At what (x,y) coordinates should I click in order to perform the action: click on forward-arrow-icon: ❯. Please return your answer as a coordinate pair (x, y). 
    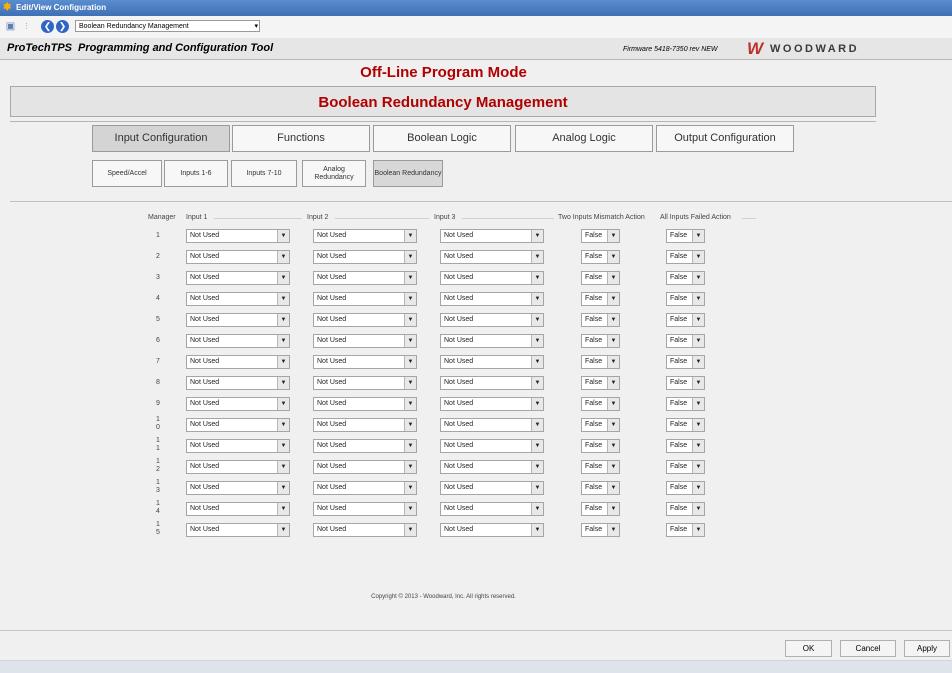
    Looking at the image, I should click on (62, 26).